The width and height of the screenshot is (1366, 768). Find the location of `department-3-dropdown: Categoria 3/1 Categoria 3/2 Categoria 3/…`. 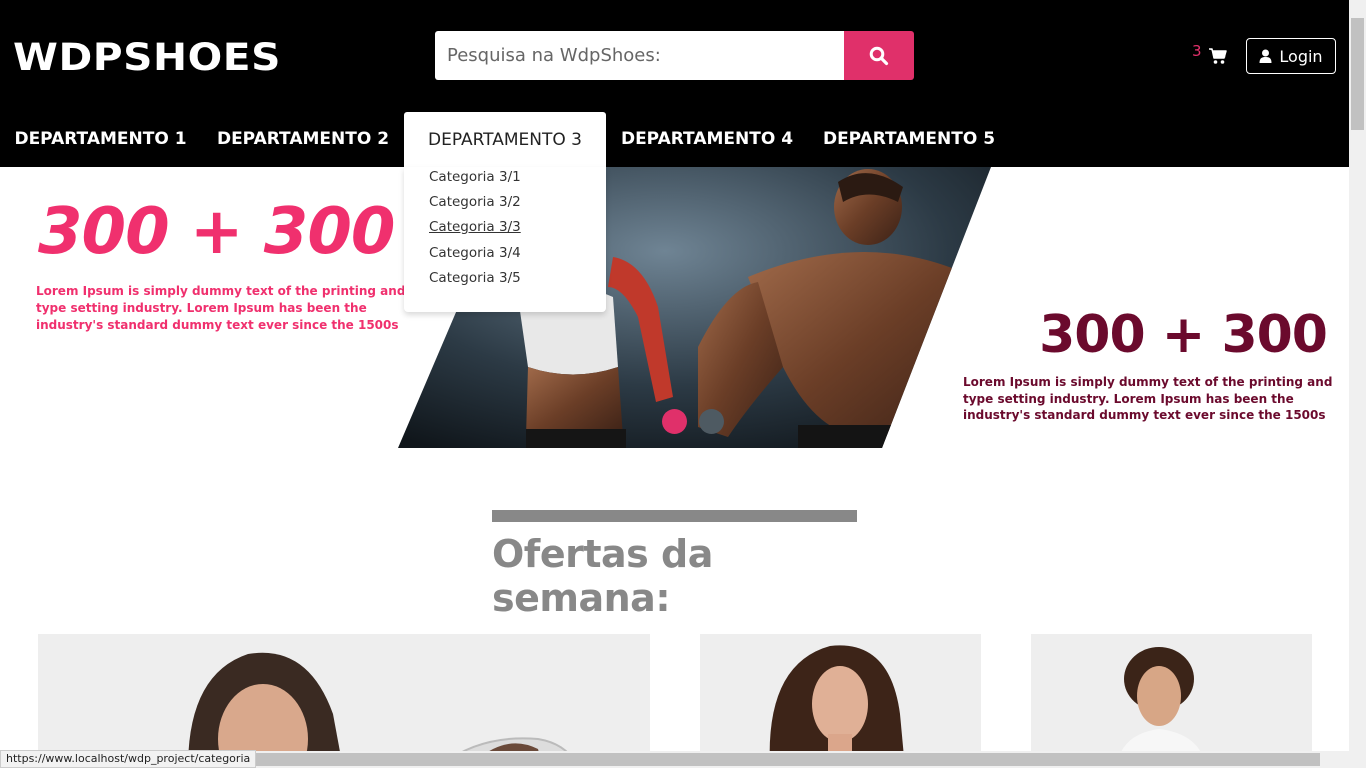

department-3-dropdown: Categoria 3/1 Categoria 3/2 Categoria 3/… is located at coordinates (505, 239).